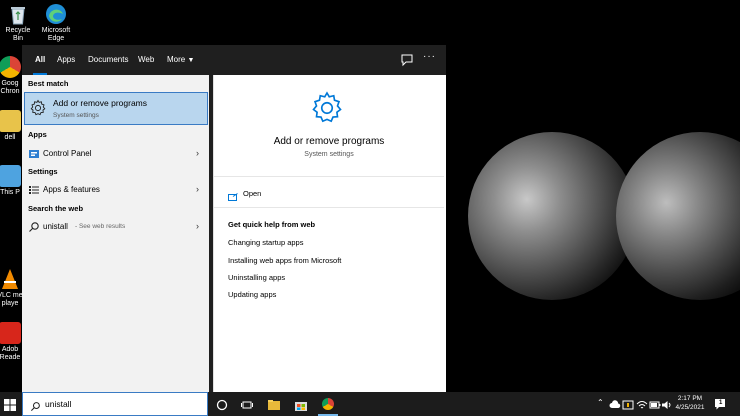 The width and height of the screenshot is (740, 416). What do you see at coordinates (40, 60) in the screenshot?
I see `tab-all: All` at bounding box center [40, 60].